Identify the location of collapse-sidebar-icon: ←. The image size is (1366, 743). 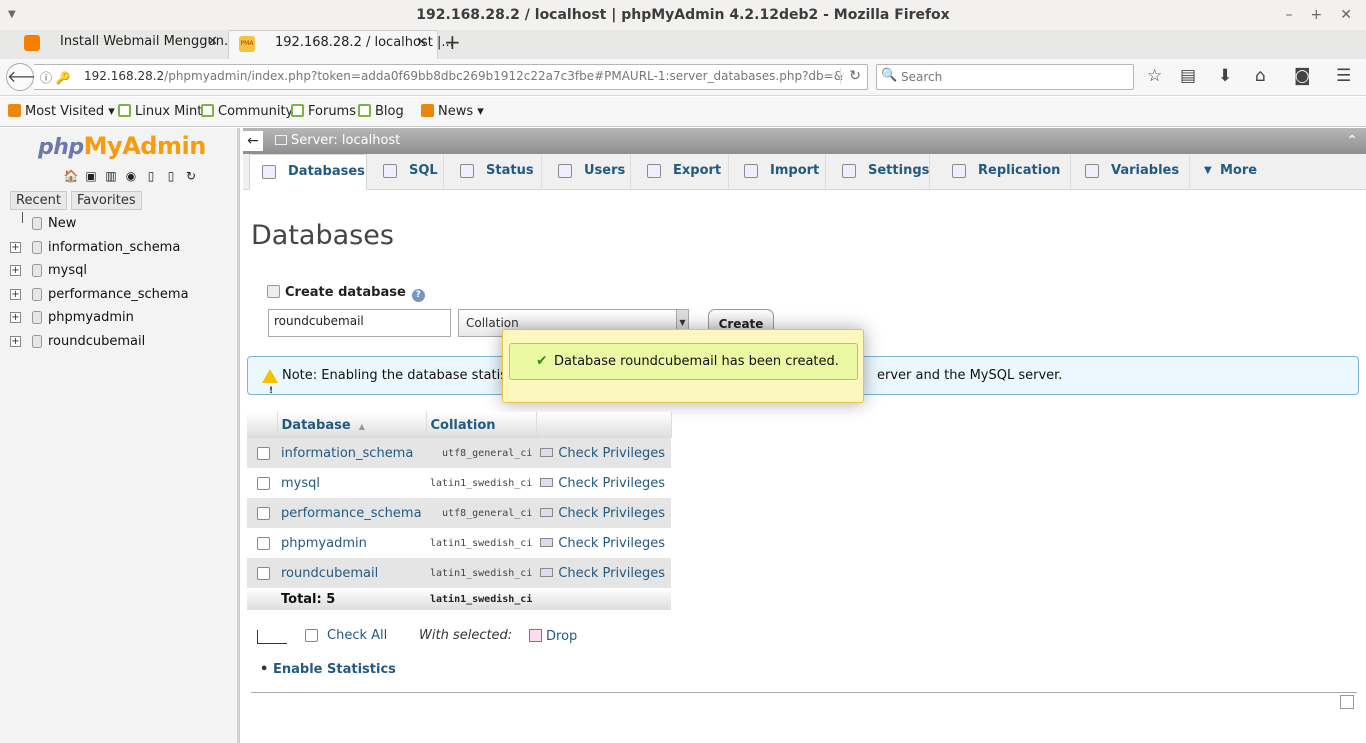
(253, 141).